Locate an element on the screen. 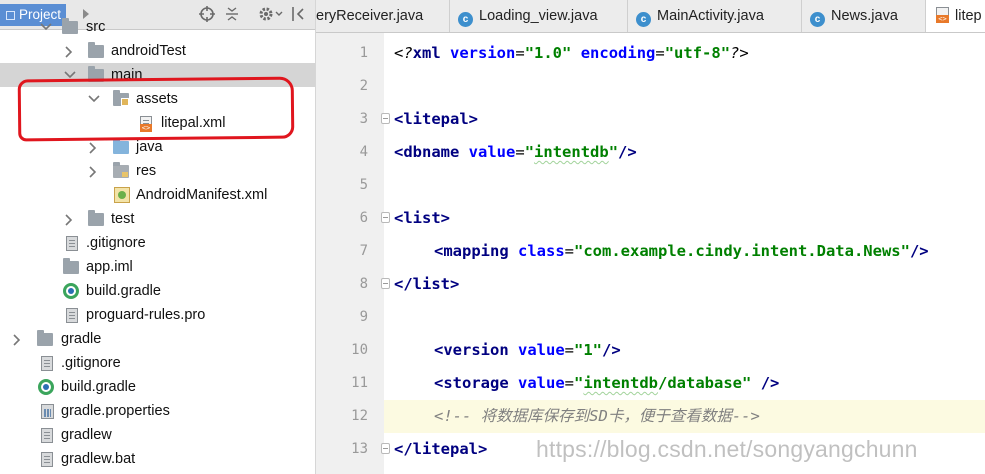 This screenshot has width=985, height=474. code-line: 5 is located at coordinates (650, 185).